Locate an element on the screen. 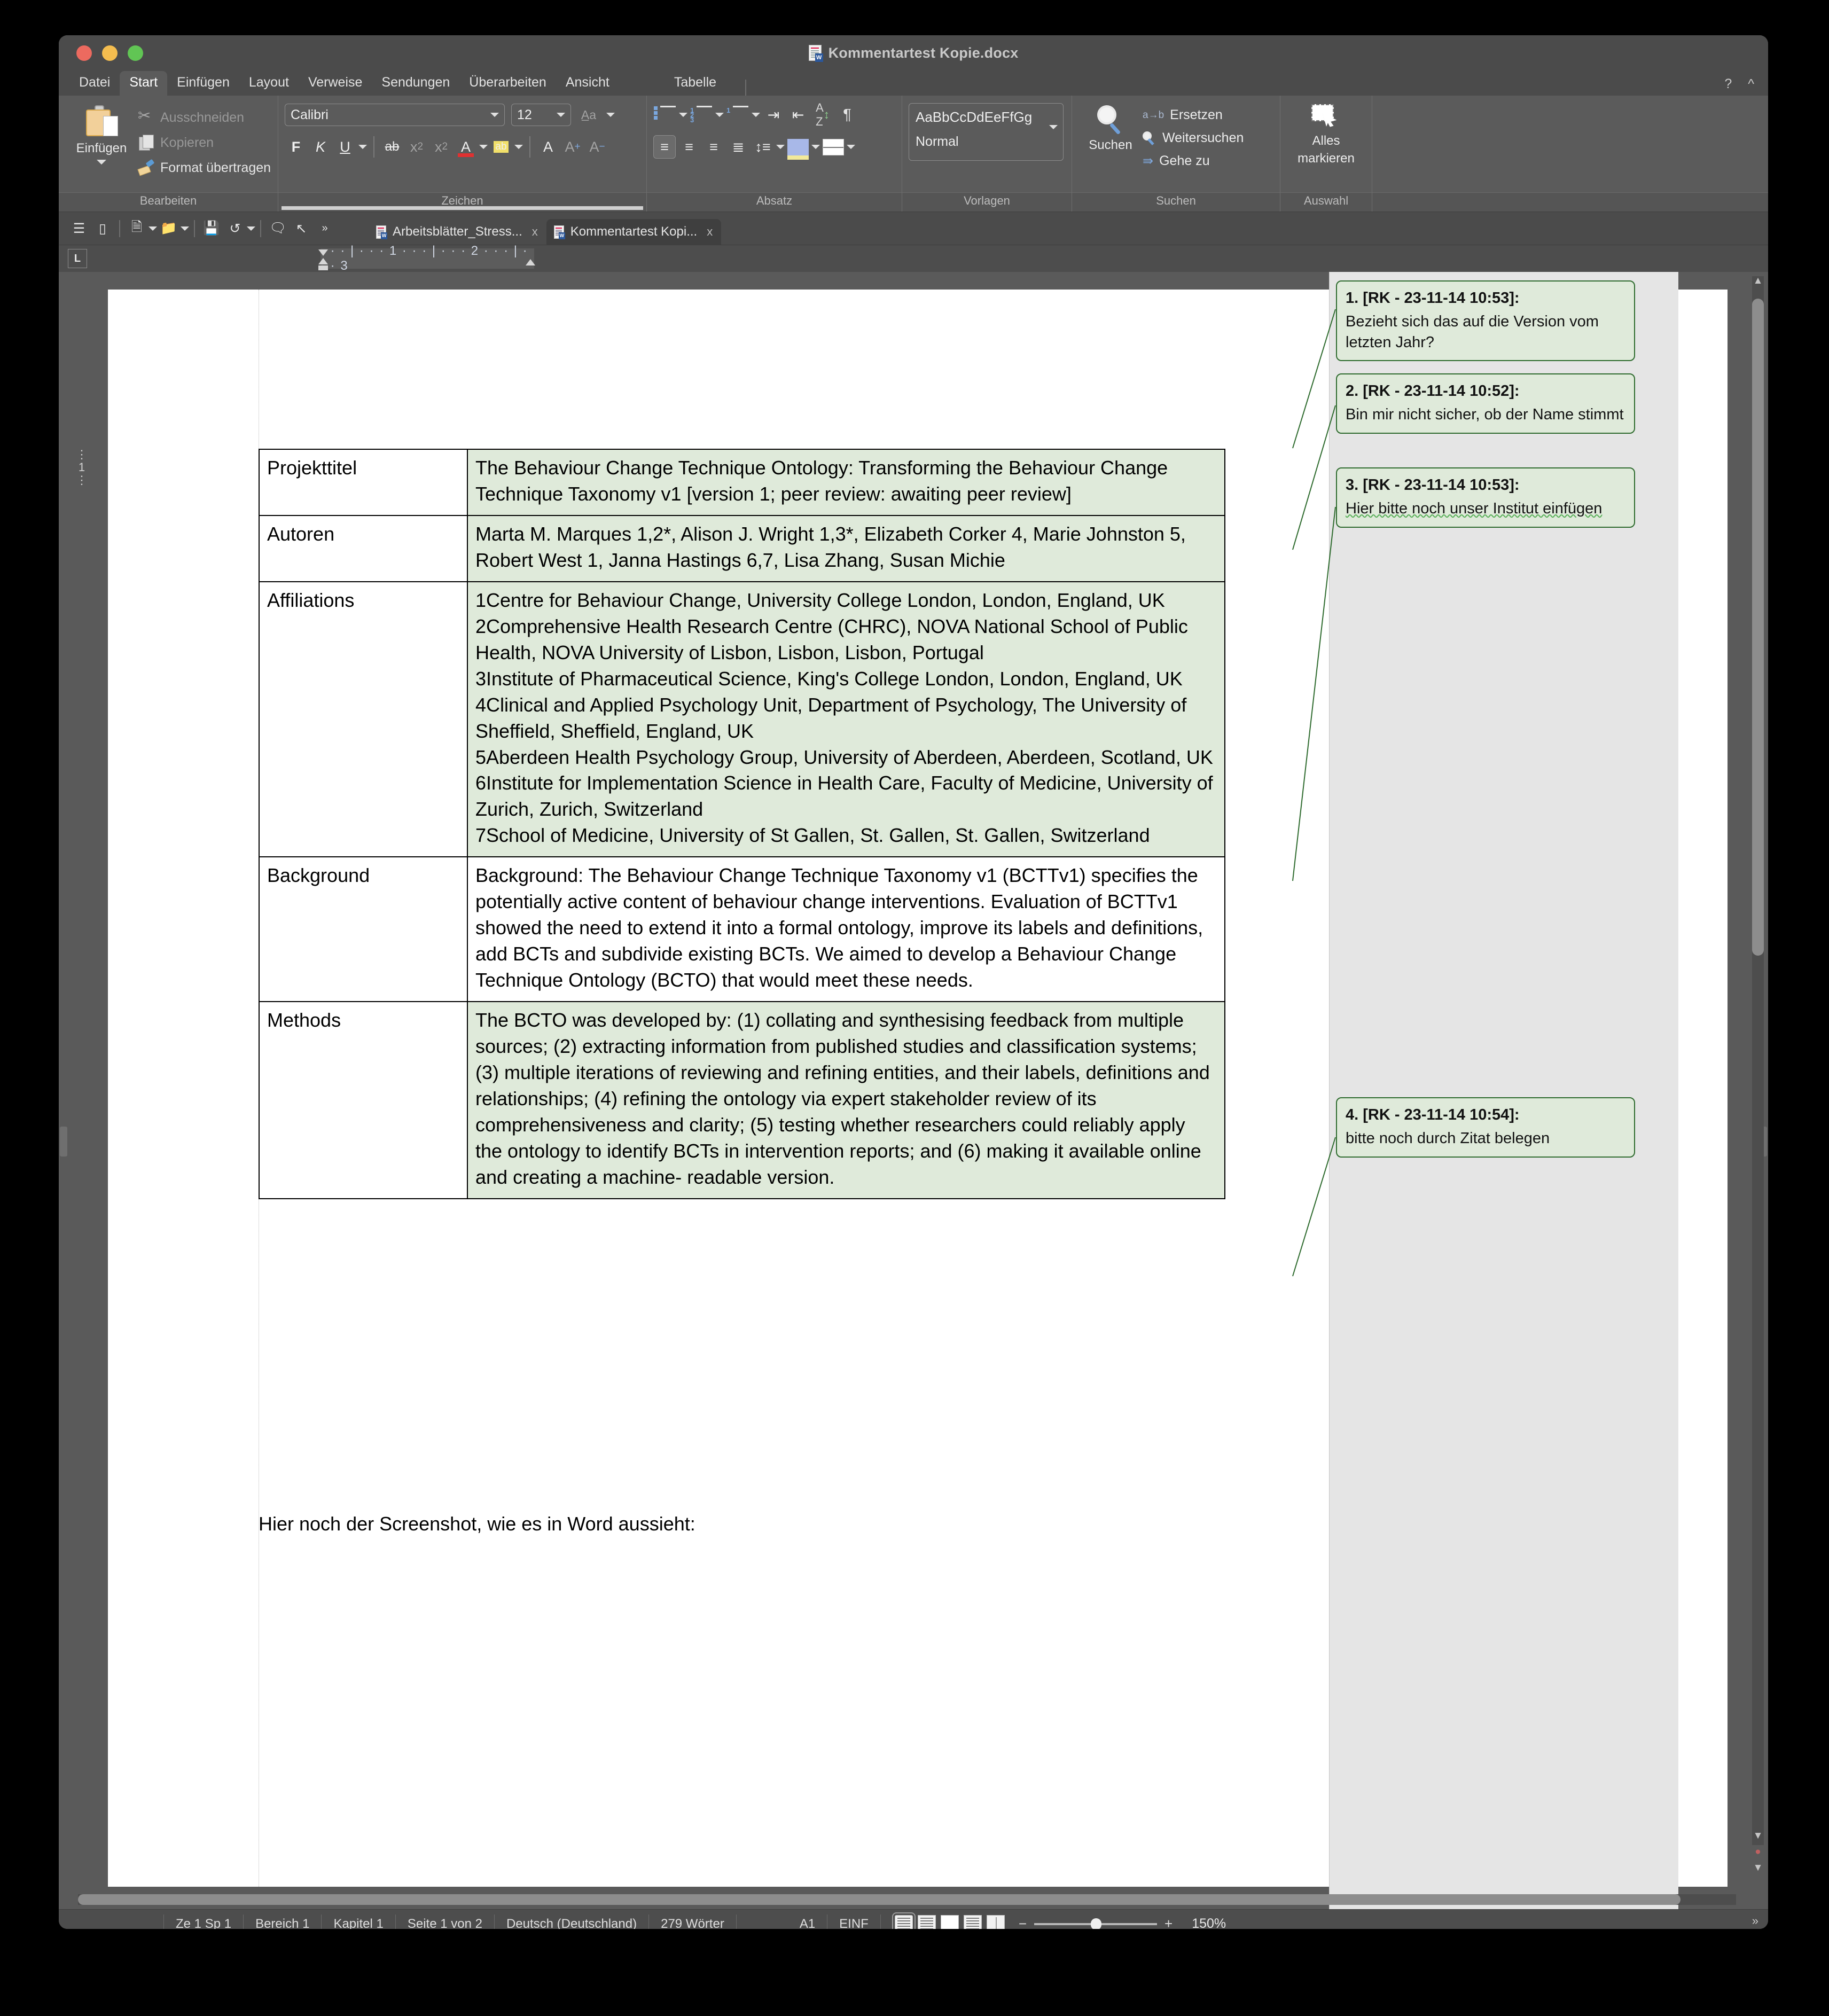  status-cursor-position: Ze 1 Sp 1 is located at coordinates (203, 1921).